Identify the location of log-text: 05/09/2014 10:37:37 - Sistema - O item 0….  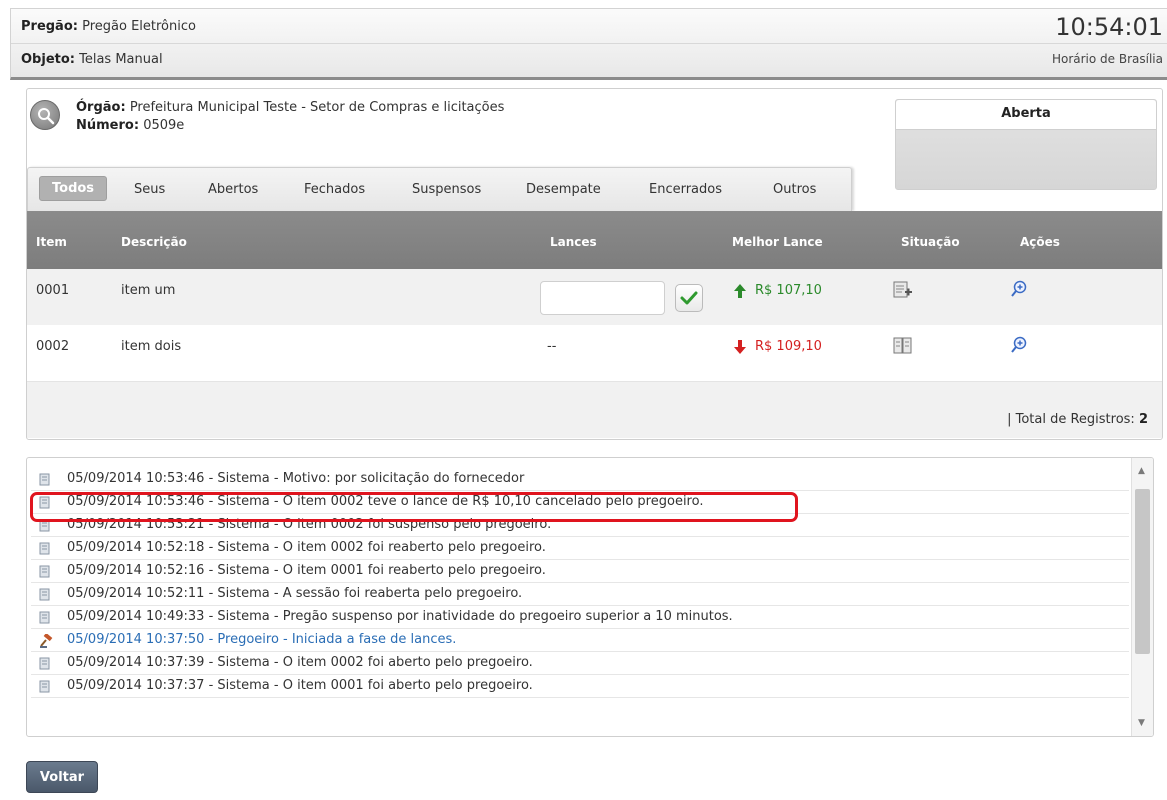
(300, 685).